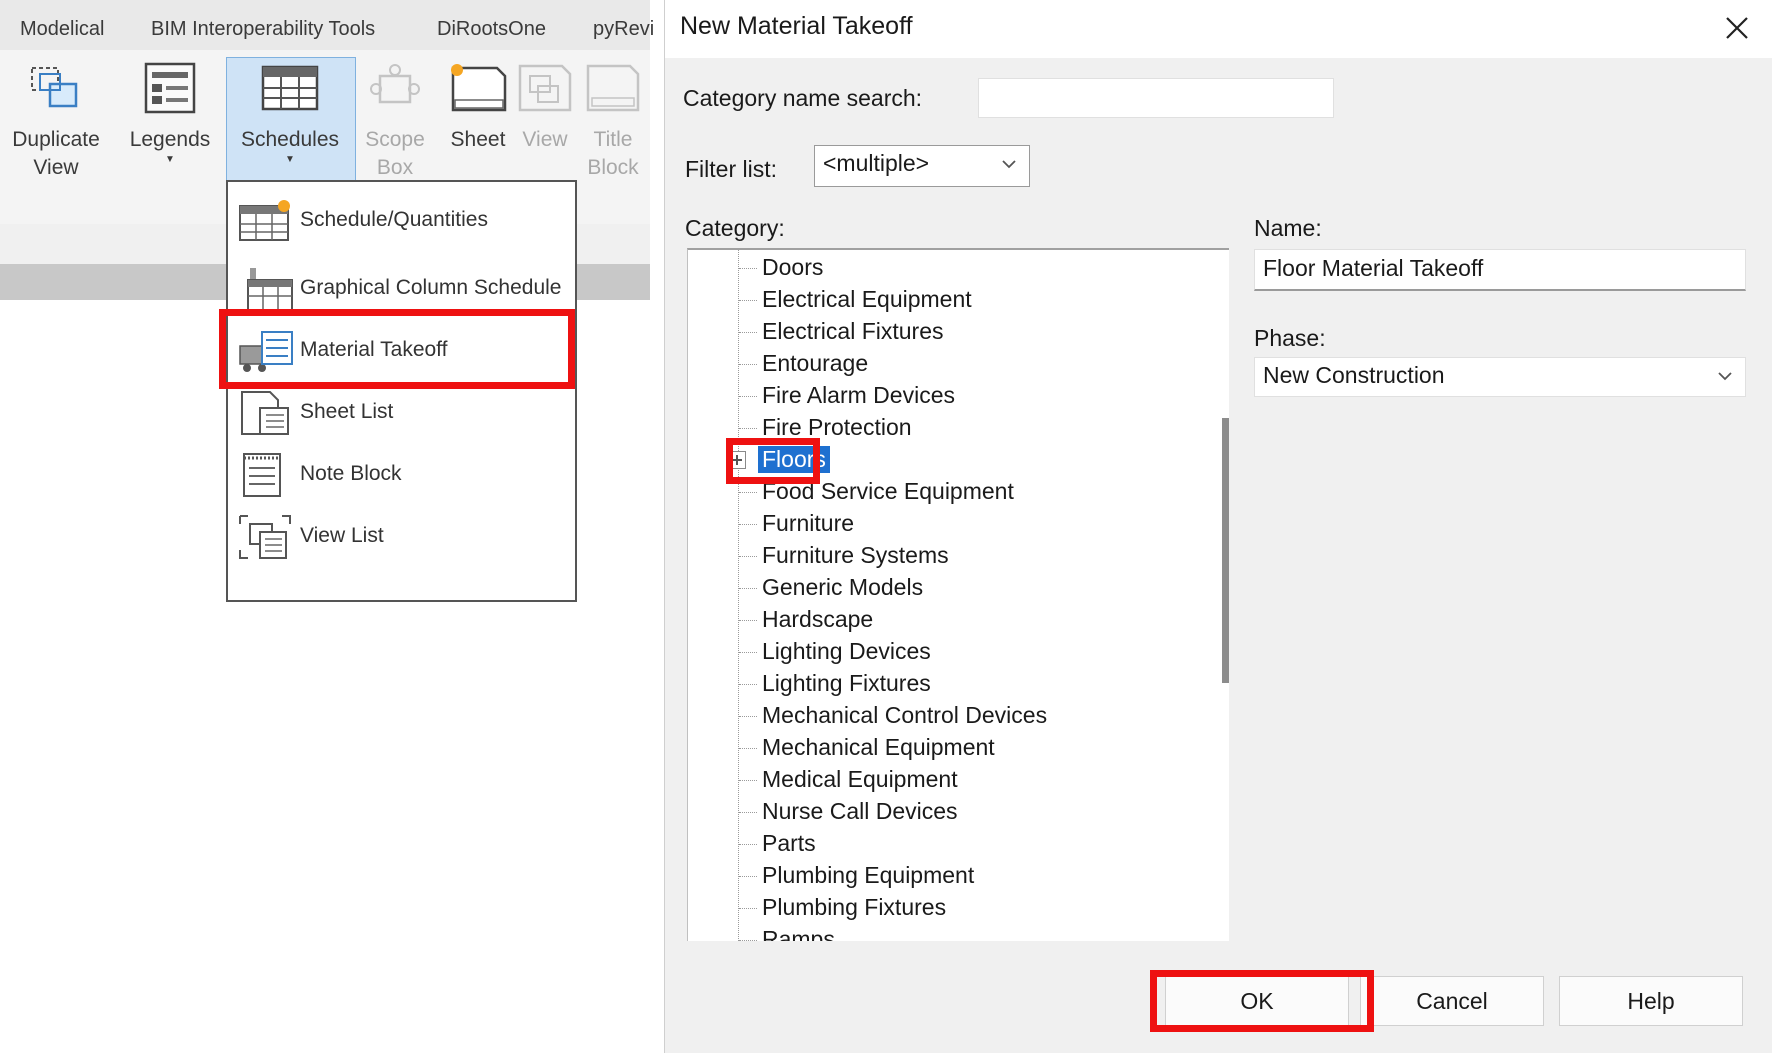 This screenshot has width=1772, height=1053. What do you see at coordinates (731, 169) in the screenshot?
I see `filter-list-label: Filter list:` at bounding box center [731, 169].